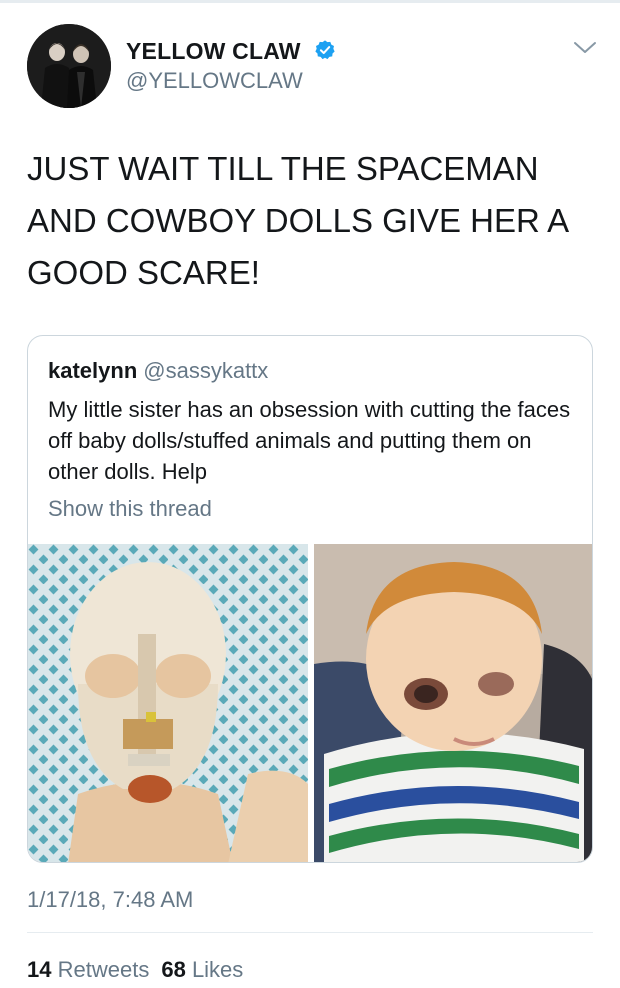  I want to click on doll-head-photo-icon, so click(168, 703).